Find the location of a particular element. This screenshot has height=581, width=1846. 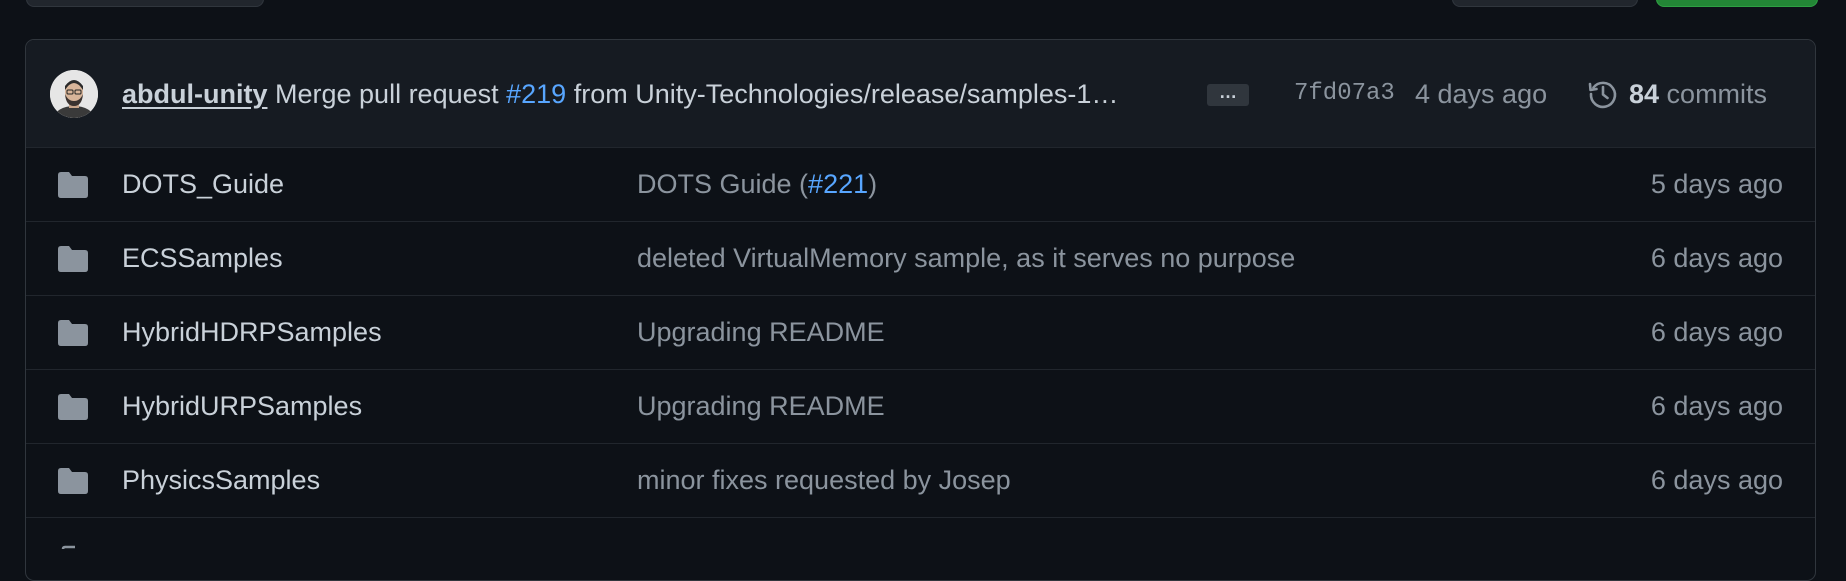

commit-count-link: 84 commits is located at coordinates (1698, 94).